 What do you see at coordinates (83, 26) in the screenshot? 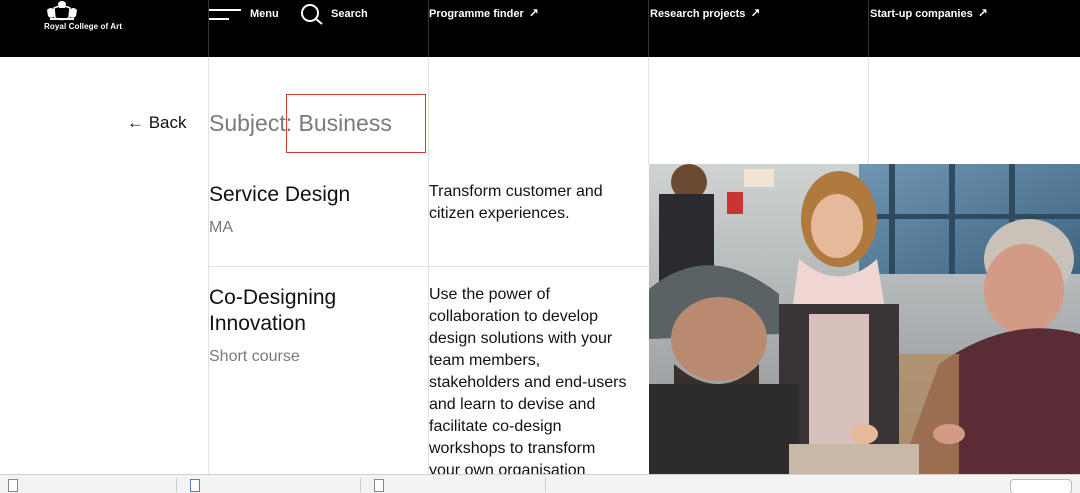
I see `logo-text: Royal College of Art` at bounding box center [83, 26].